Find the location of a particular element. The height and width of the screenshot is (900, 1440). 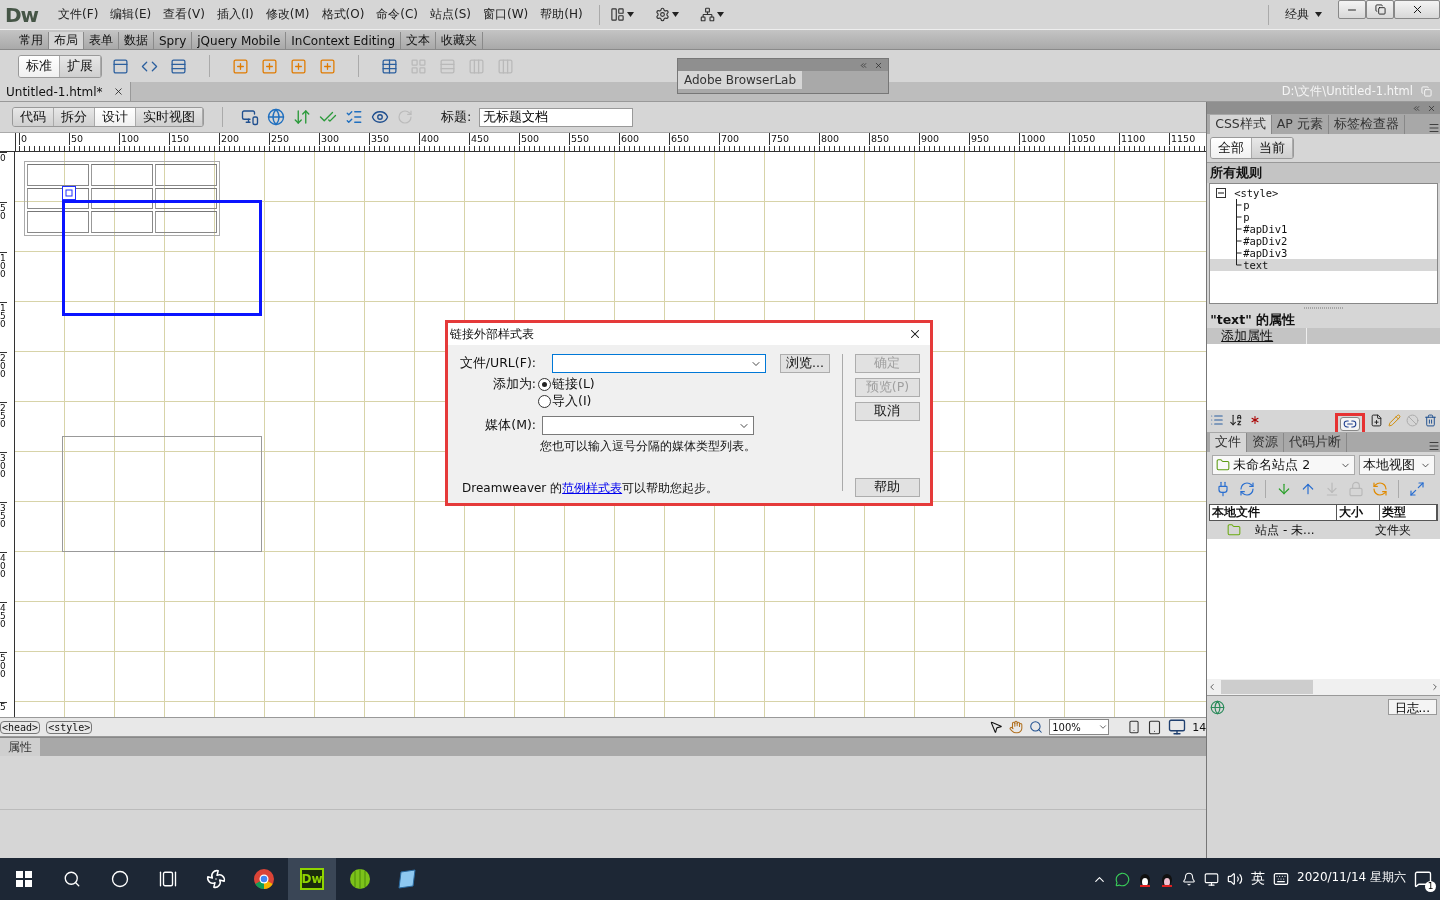

column-header: 大小 is located at coordinates (1359, 512).